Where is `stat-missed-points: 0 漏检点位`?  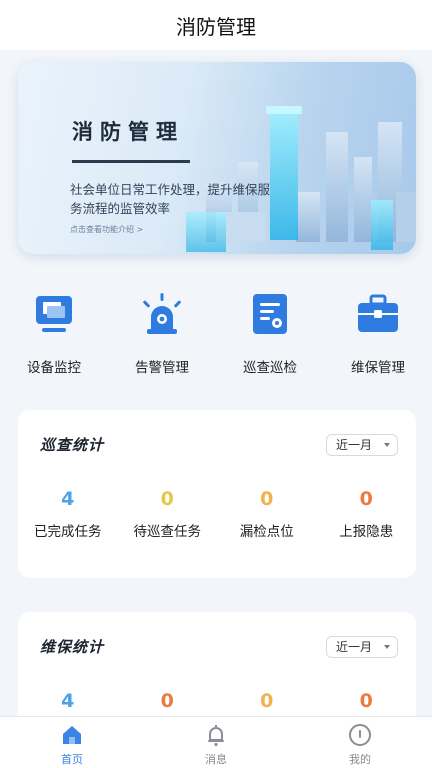 stat-missed-points: 0 漏检点位 is located at coordinates (267, 514).